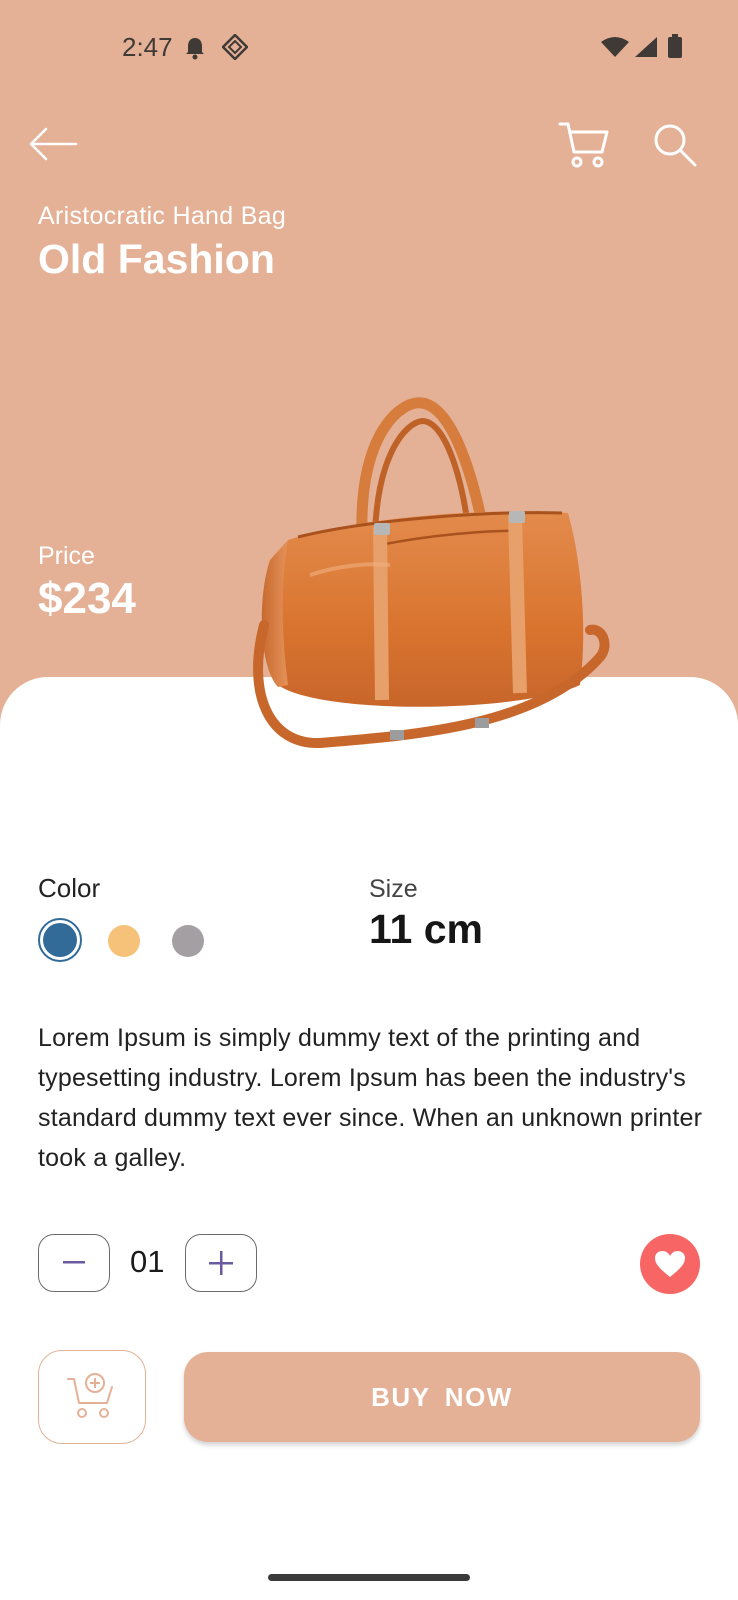  I want to click on favorite-button, so click(670, 1264).